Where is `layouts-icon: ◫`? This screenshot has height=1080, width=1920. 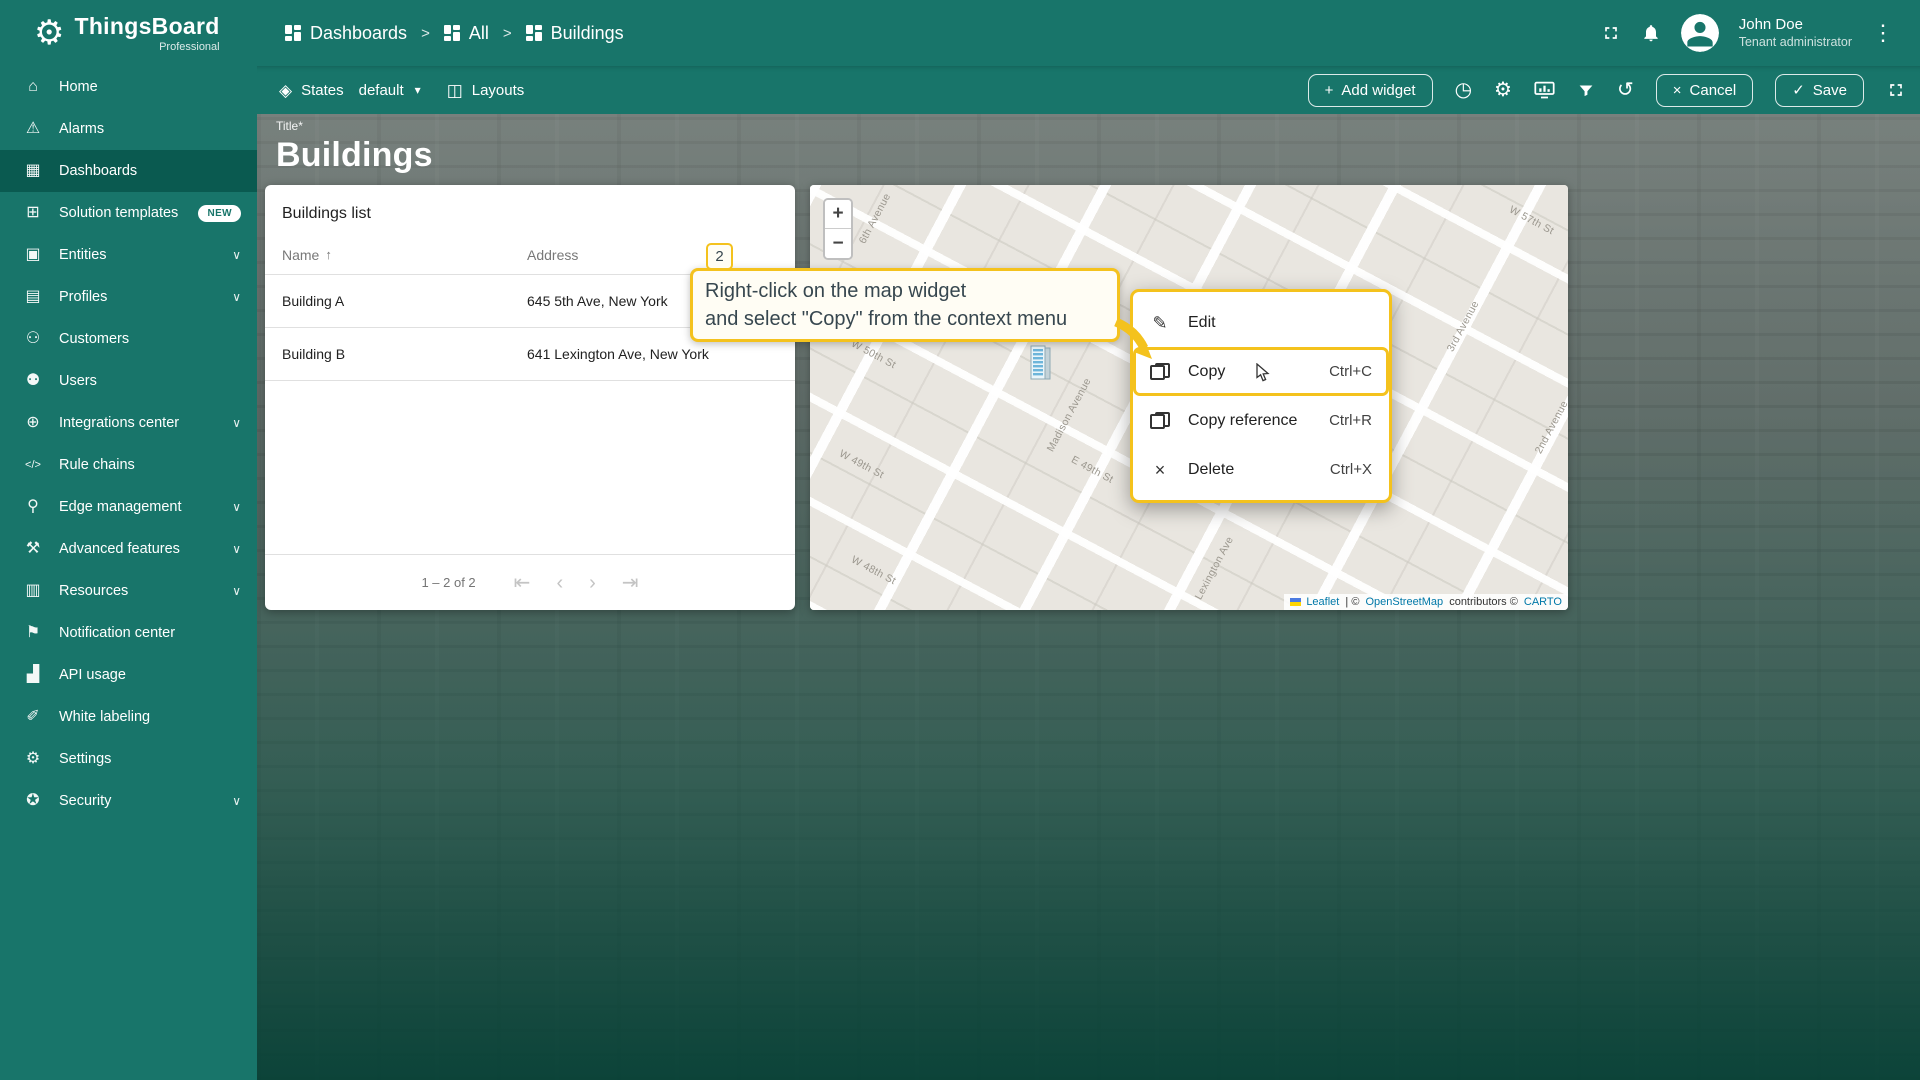 layouts-icon: ◫ is located at coordinates (454, 90).